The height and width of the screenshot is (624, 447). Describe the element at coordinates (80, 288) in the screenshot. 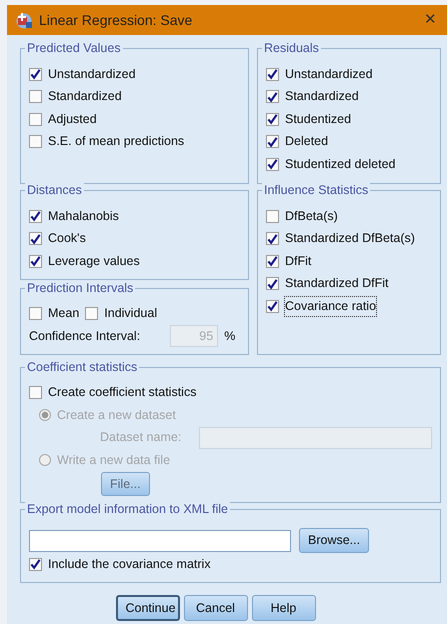

I see `group-title: Prediction Intervals` at that location.